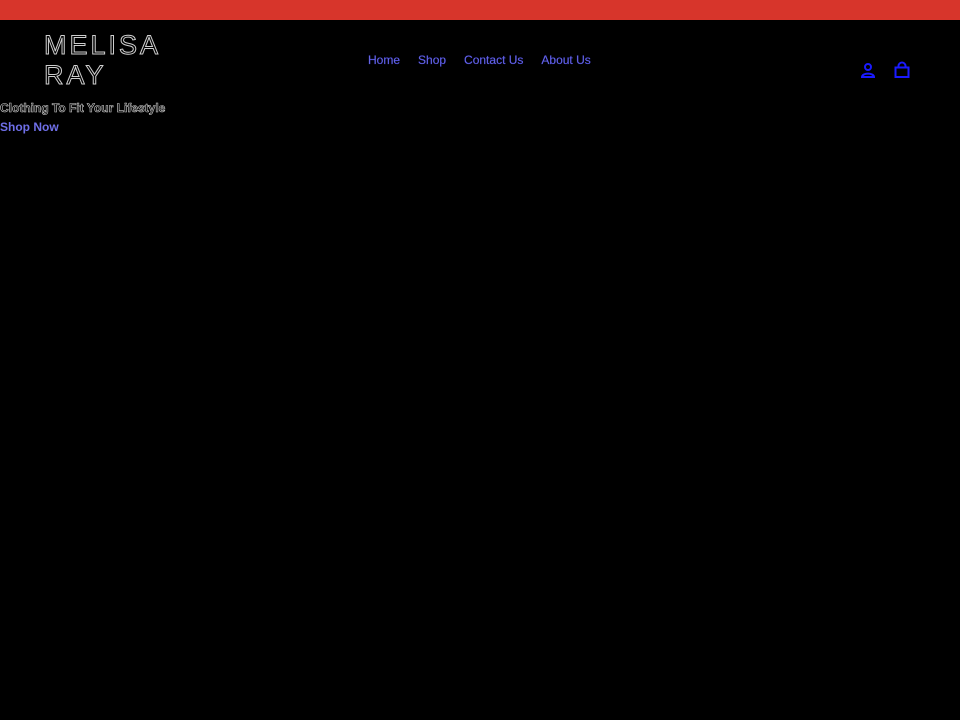 This screenshot has width=960, height=720. Describe the element at coordinates (480, 10) in the screenshot. I see `announcement-bar` at that location.